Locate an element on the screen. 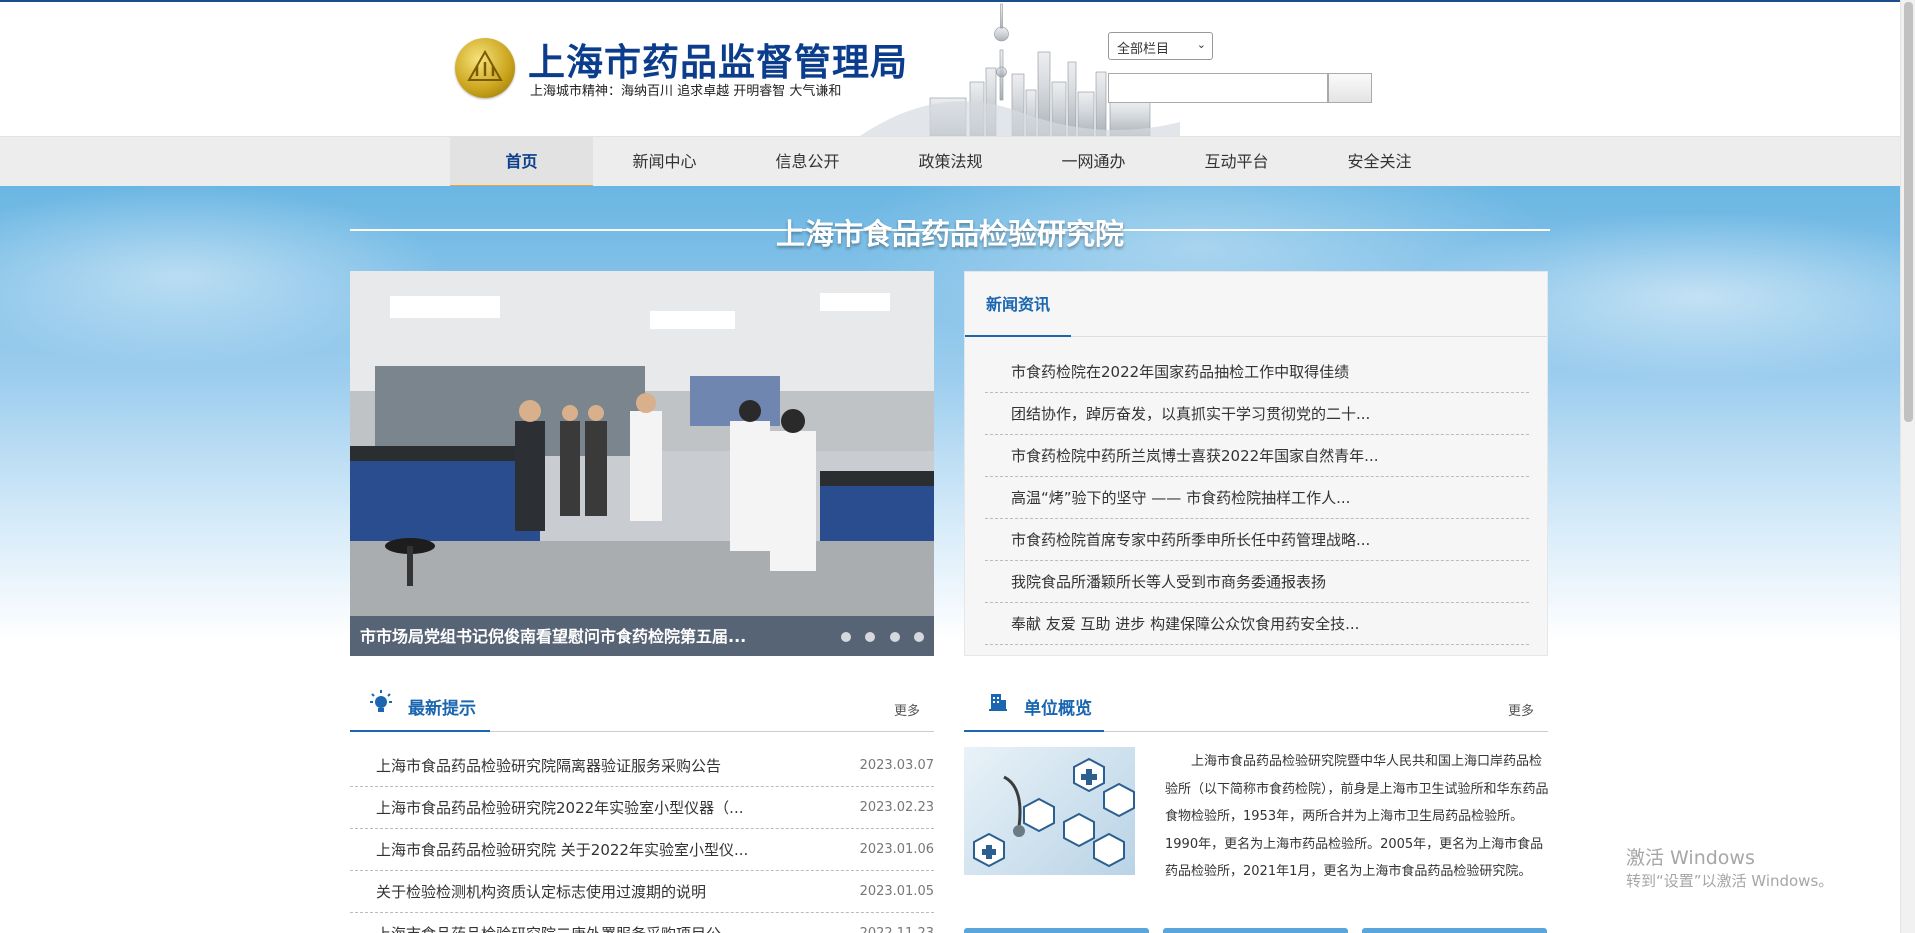  search-button is located at coordinates (1350, 88).